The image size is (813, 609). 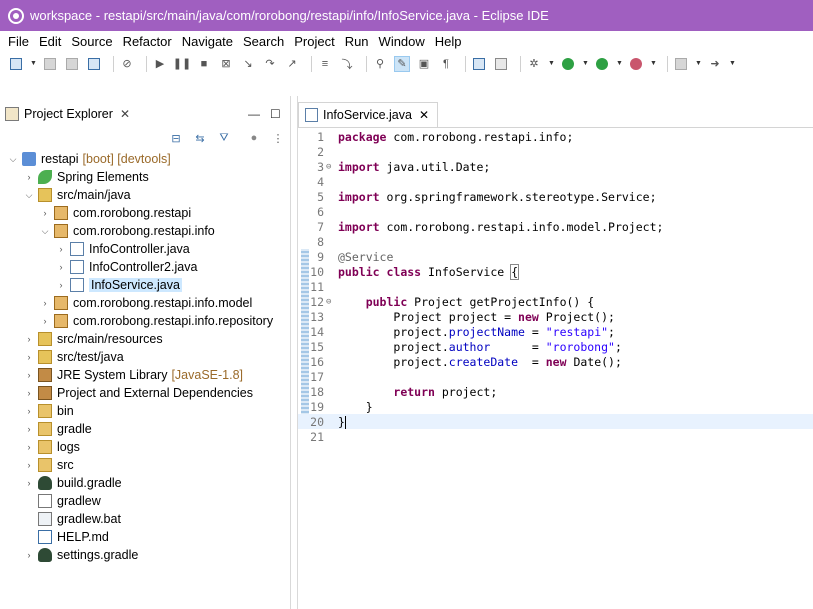 I want to click on editor-tab-infoservice: InfoService.java ✕, so click(x=368, y=114).